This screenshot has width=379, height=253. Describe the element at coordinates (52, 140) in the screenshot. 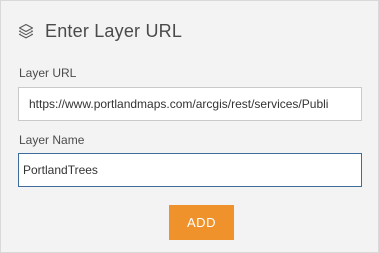

I see `layer-name-label: Layer Name` at that location.